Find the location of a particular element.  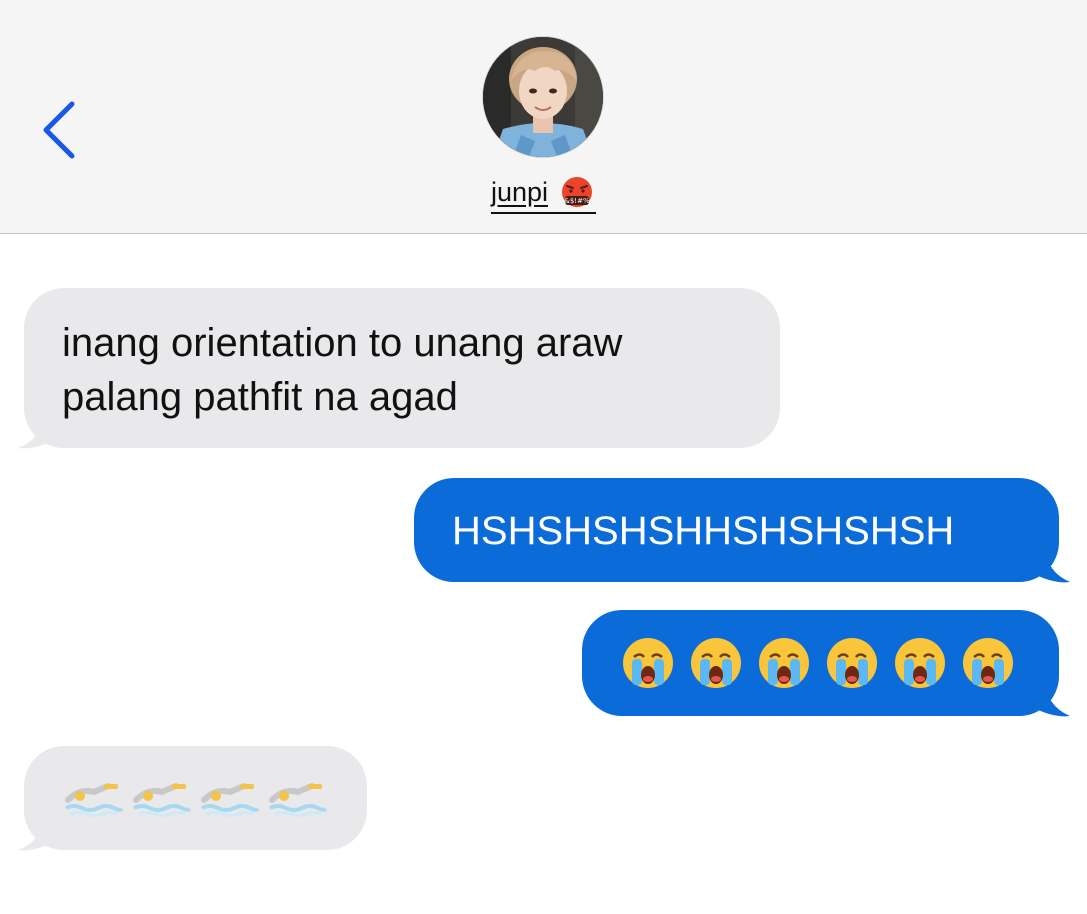

contact-name-row: junpi &$!#% is located at coordinates (543, 194).